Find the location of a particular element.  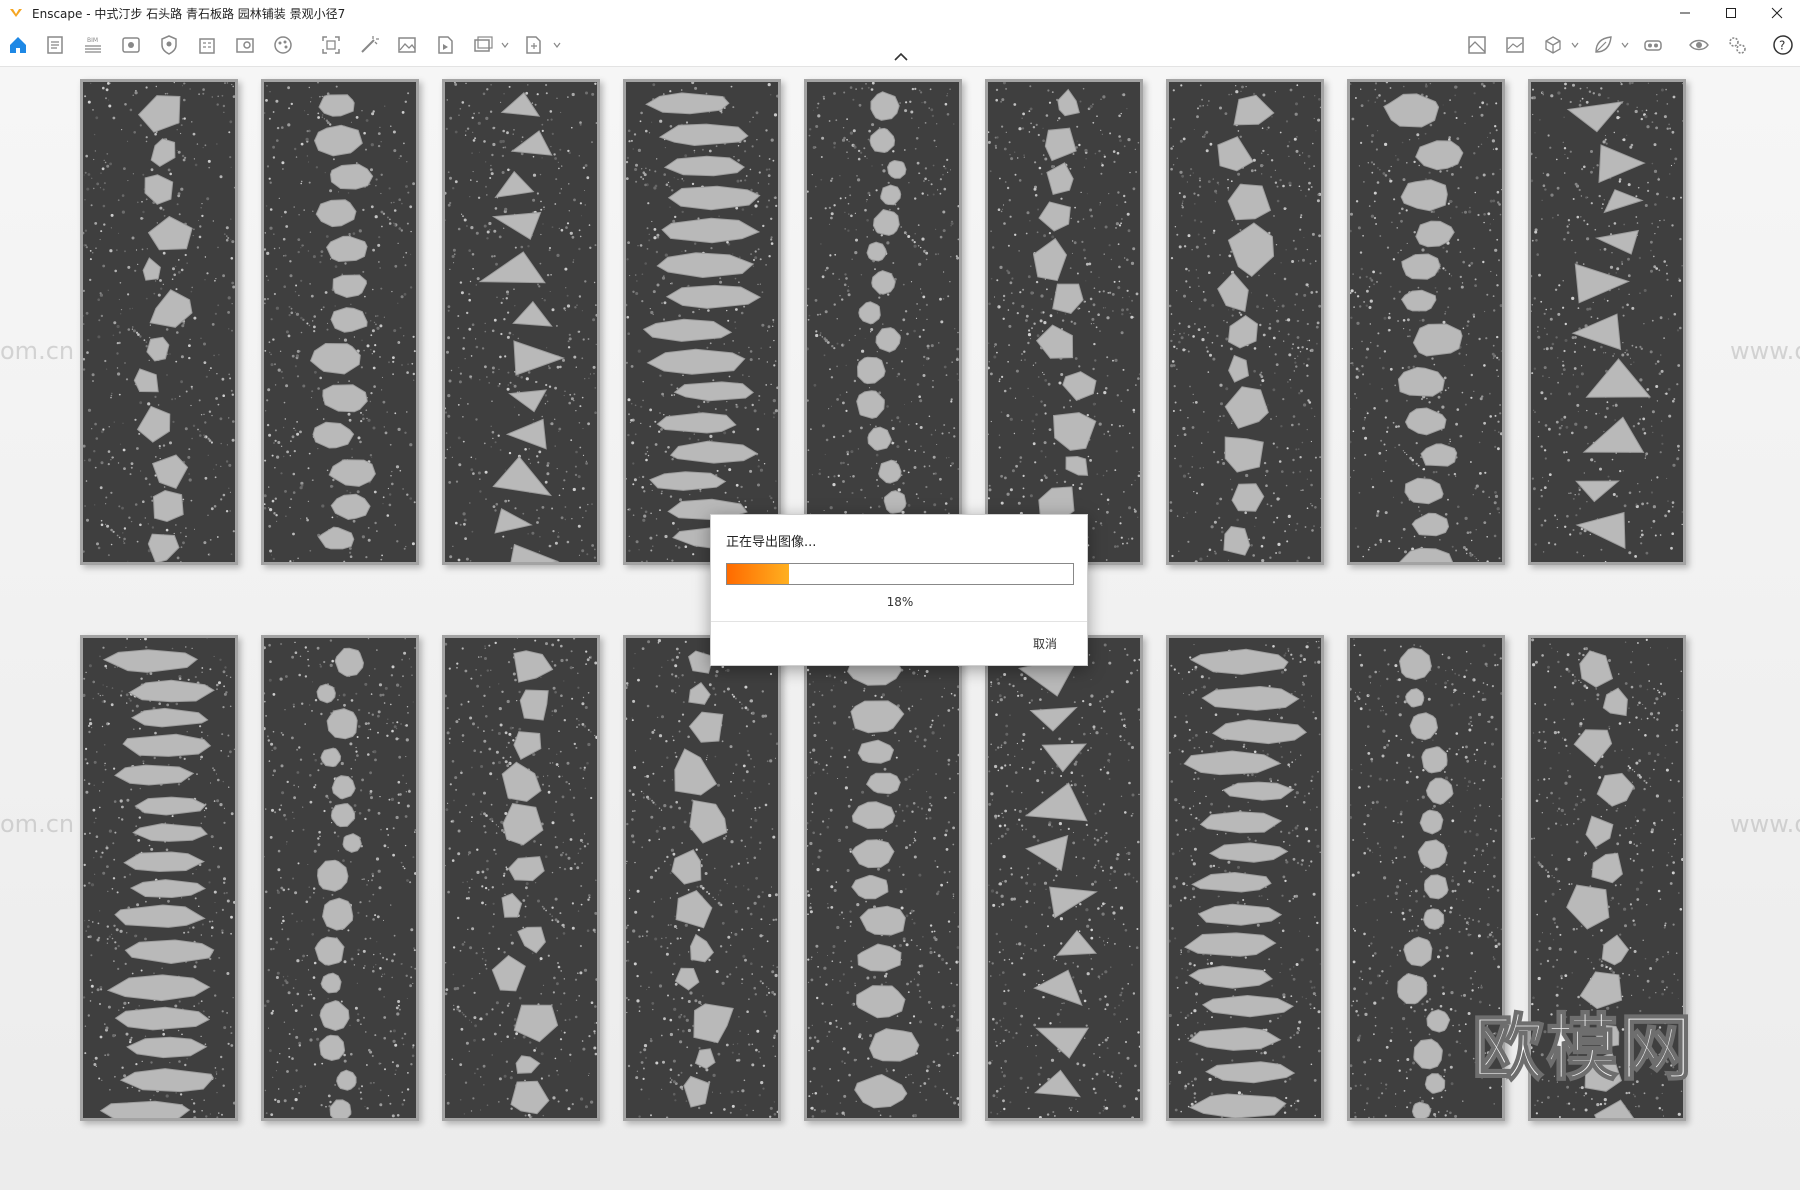

help-icon: ? is located at coordinates (1783, 45).